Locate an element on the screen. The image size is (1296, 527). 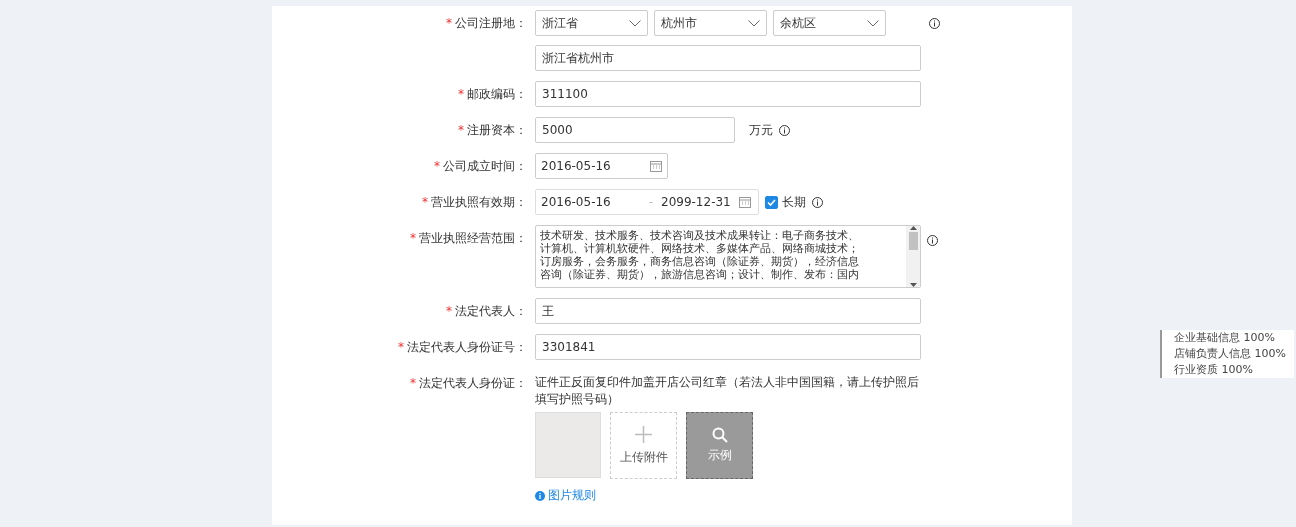
scroll-up-icon is located at coordinates (913, 228).